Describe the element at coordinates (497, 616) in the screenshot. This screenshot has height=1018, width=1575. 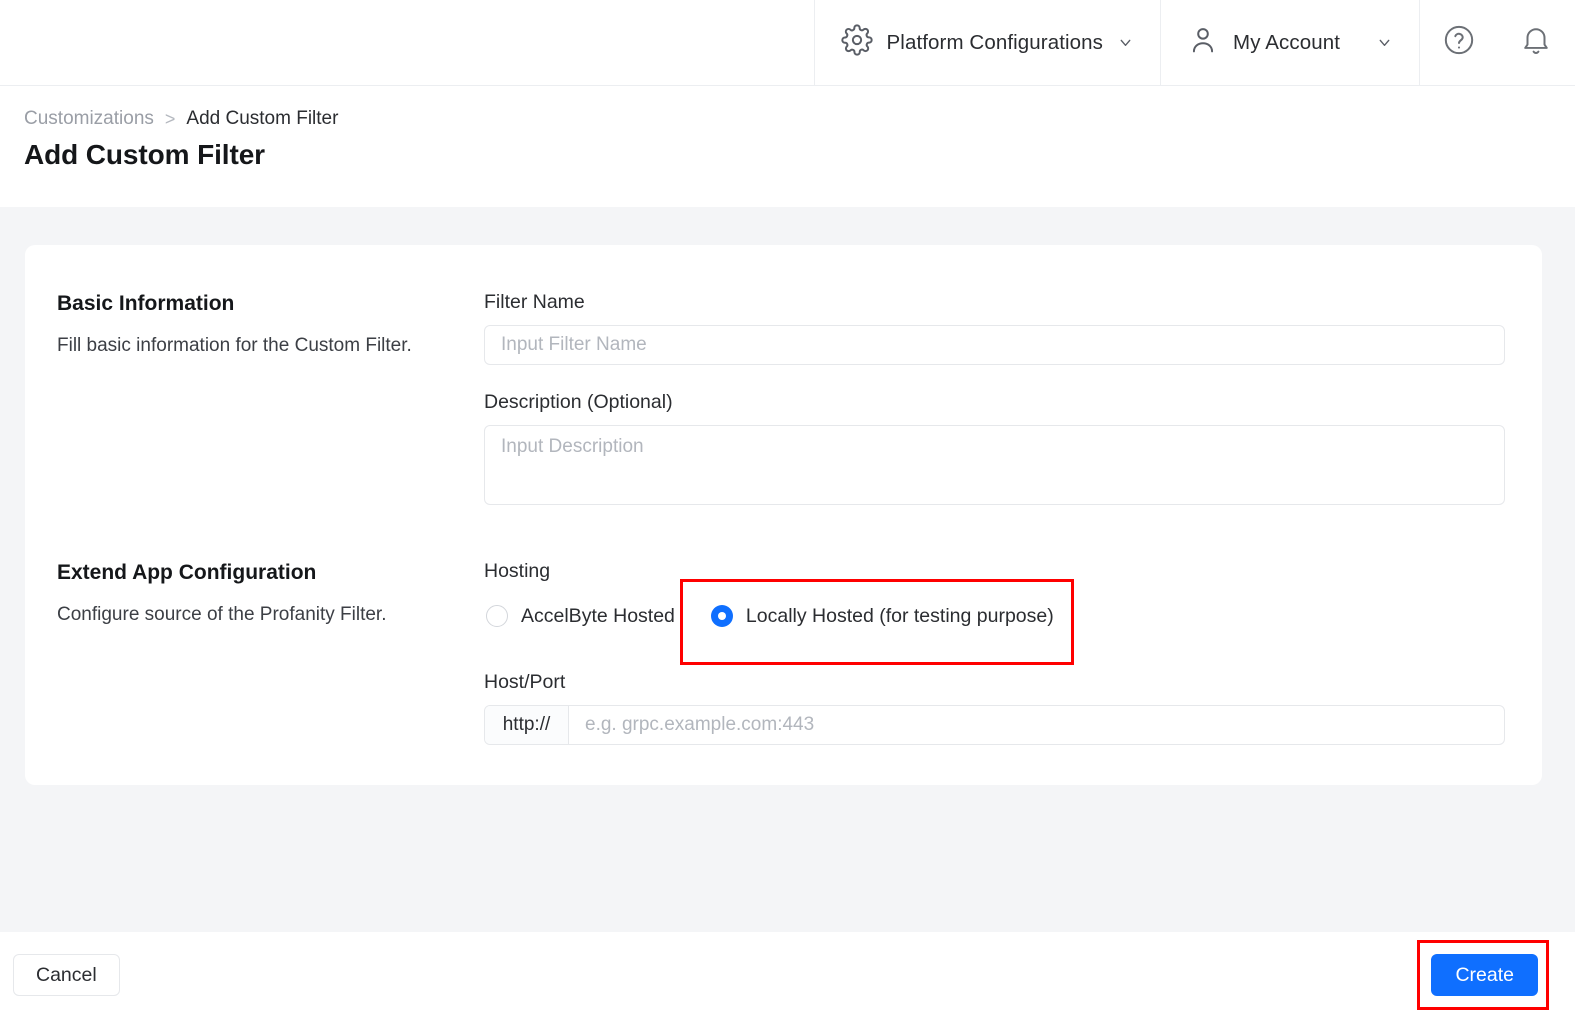
I see `radio-unchecked-icon` at that location.